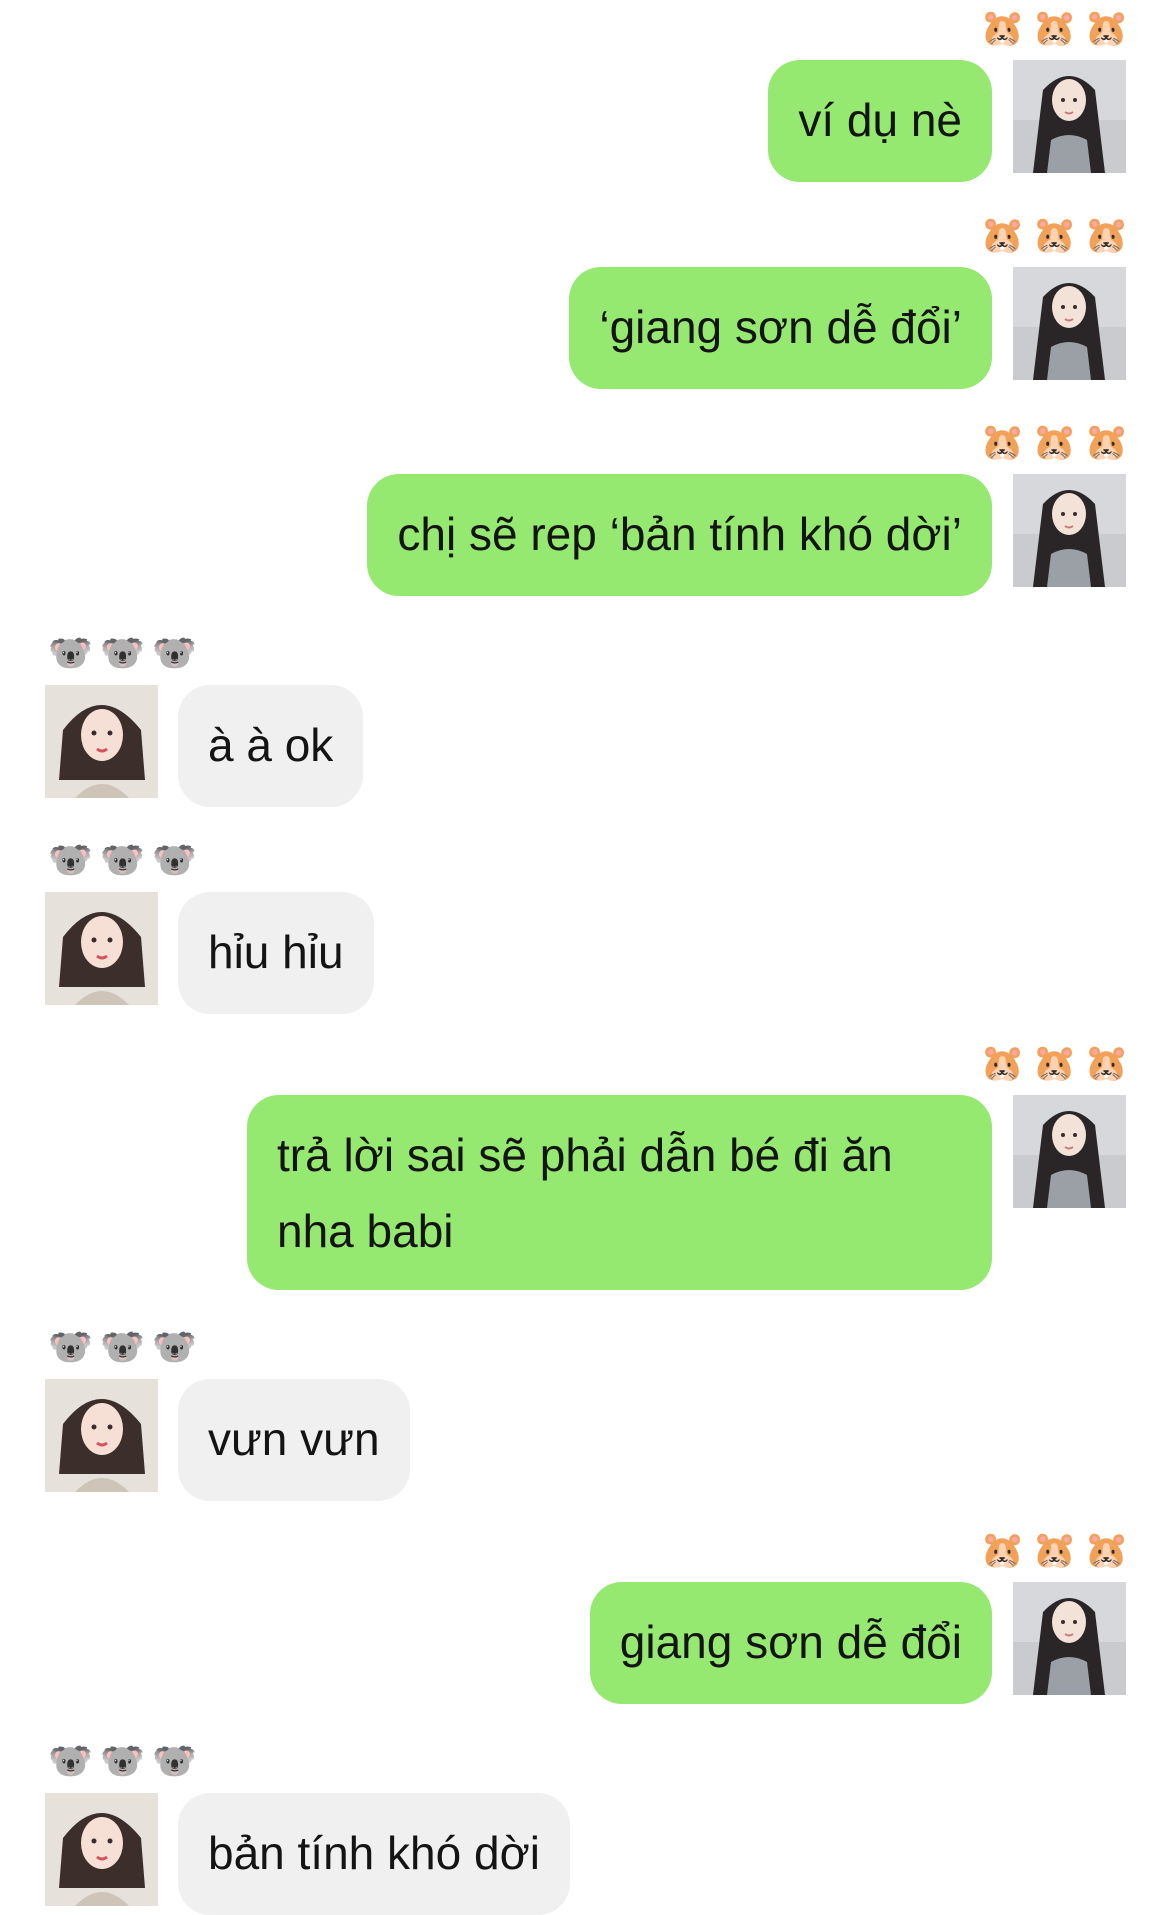  Describe the element at coordinates (374, 1854) in the screenshot. I see `chat-bubble: bản tính khó dời` at that location.